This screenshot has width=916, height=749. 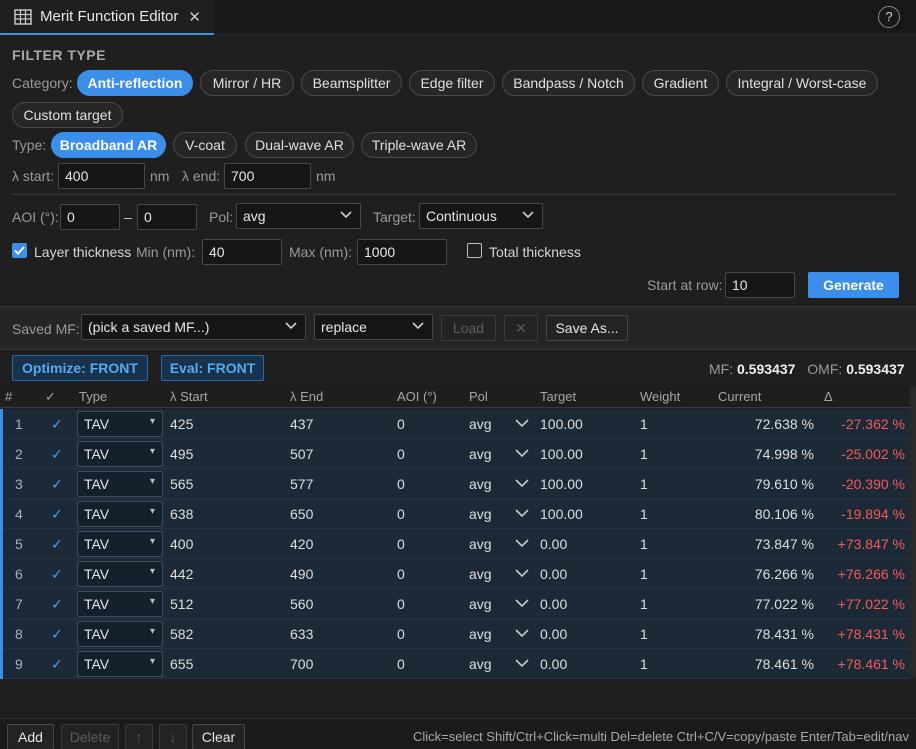 I want to click on column-header-current: Current, so click(x=739, y=396).